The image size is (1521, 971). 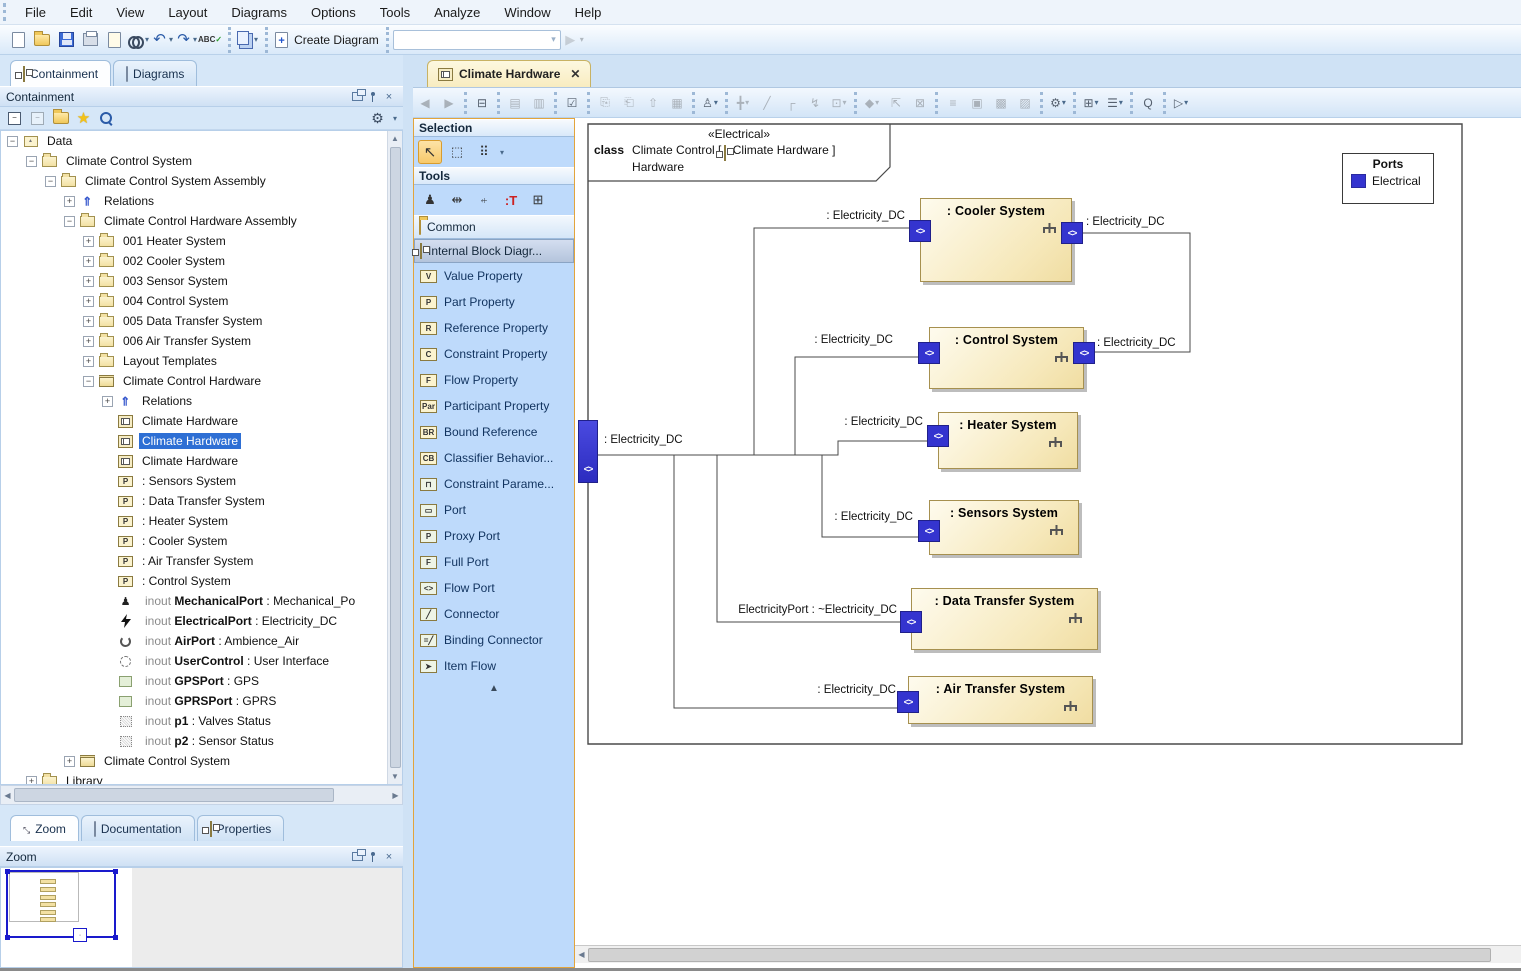 What do you see at coordinates (457, 12) in the screenshot?
I see `menu-analyze: Analyze` at bounding box center [457, 12].